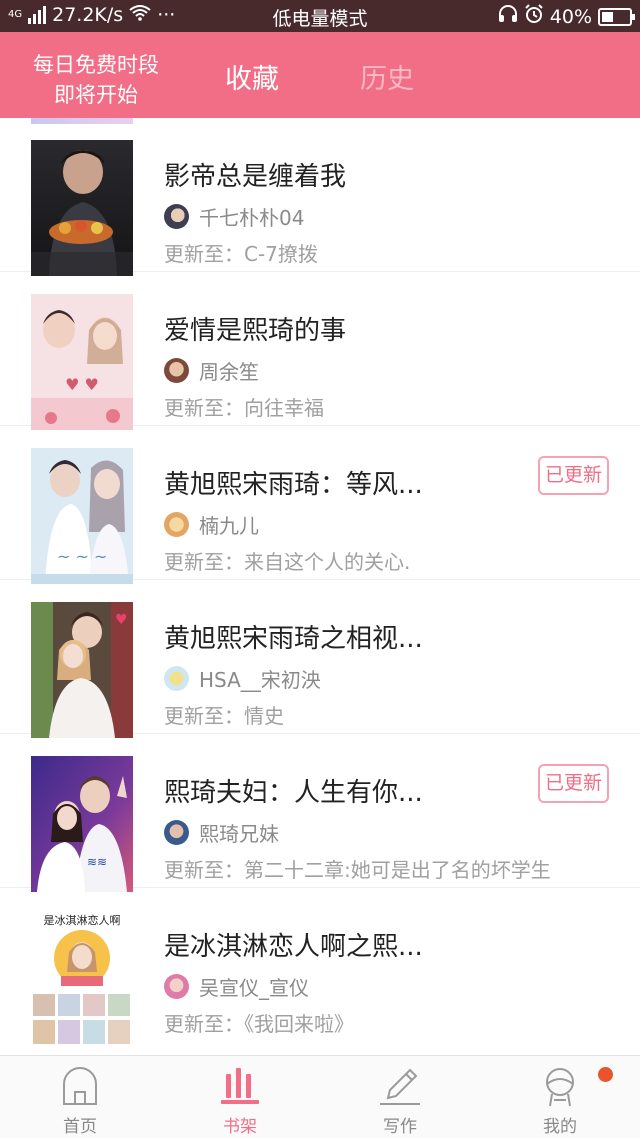 Image resolution: width=640 pixels, height=1138 pixels. What do you see at coordinates (616, 16) in the screenshot?
I see `battery-icon` at bounding box center [616, 16].